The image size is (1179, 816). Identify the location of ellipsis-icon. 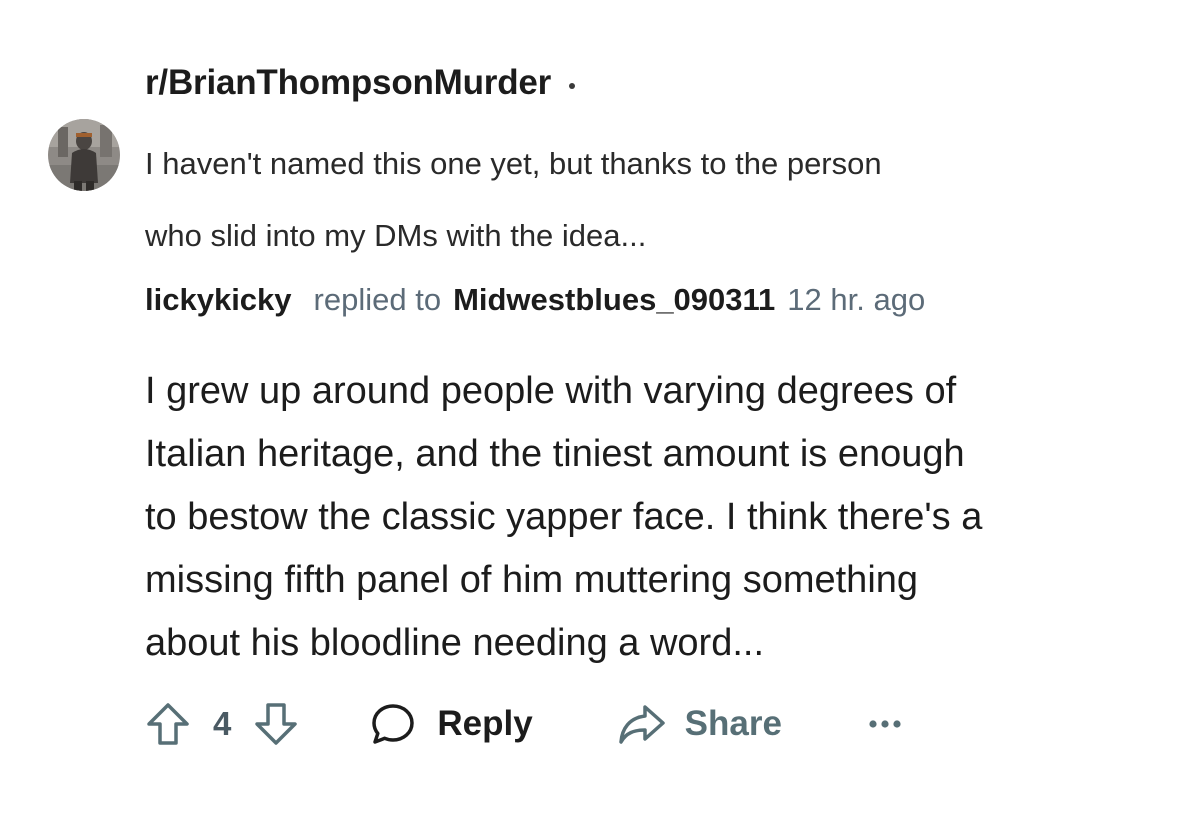
(885, 724).